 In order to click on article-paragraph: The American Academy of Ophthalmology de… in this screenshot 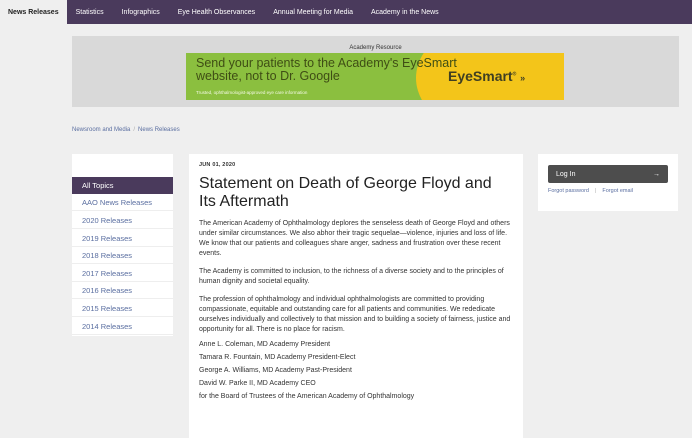, I will do `click(354, 238)`.